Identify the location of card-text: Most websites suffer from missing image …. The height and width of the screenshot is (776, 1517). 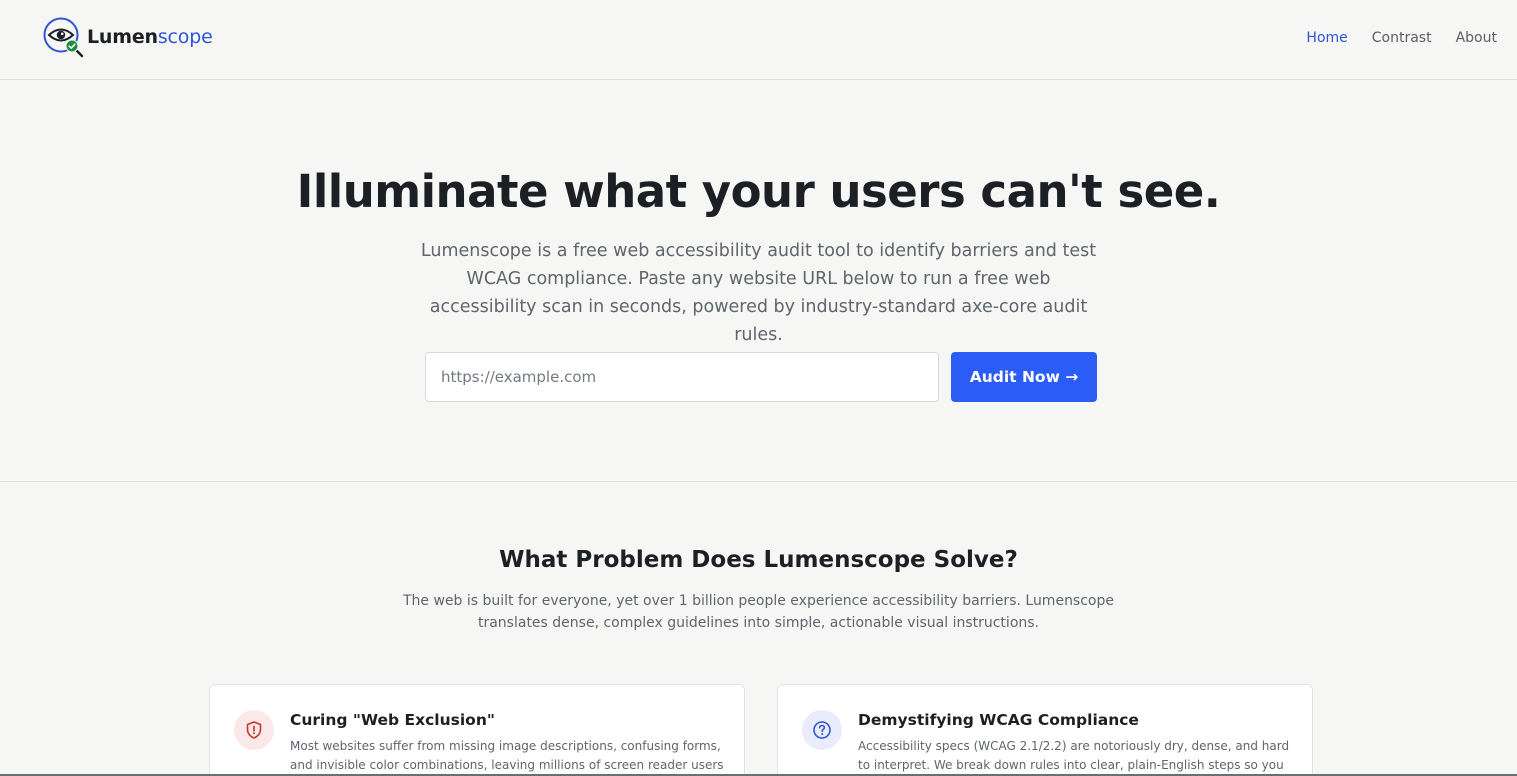
(507, 755).